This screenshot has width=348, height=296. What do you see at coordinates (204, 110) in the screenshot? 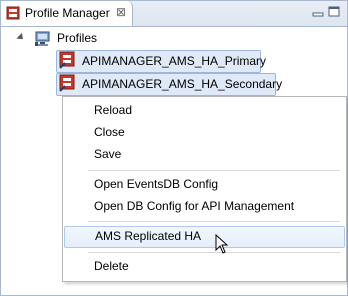
I see `menu-item-reload: Reload` at bounding box center [204, 110].